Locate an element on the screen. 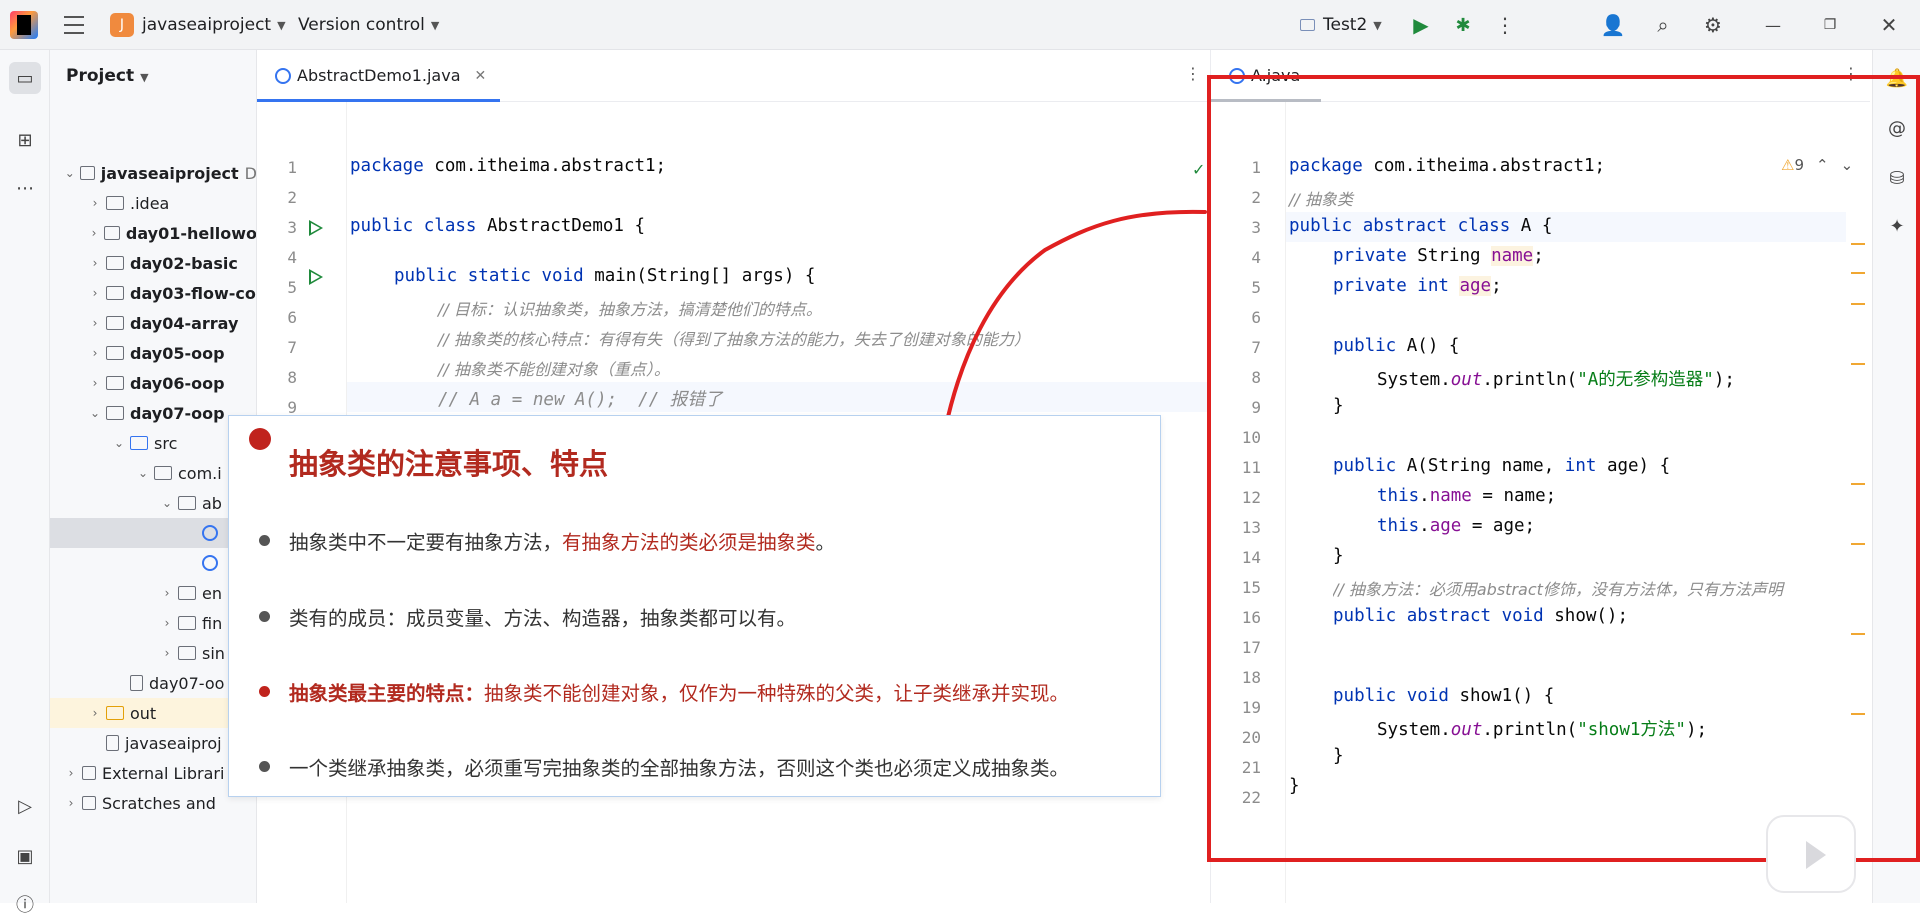  tab-a-java: A.java is located at coordinates (1266, 76).